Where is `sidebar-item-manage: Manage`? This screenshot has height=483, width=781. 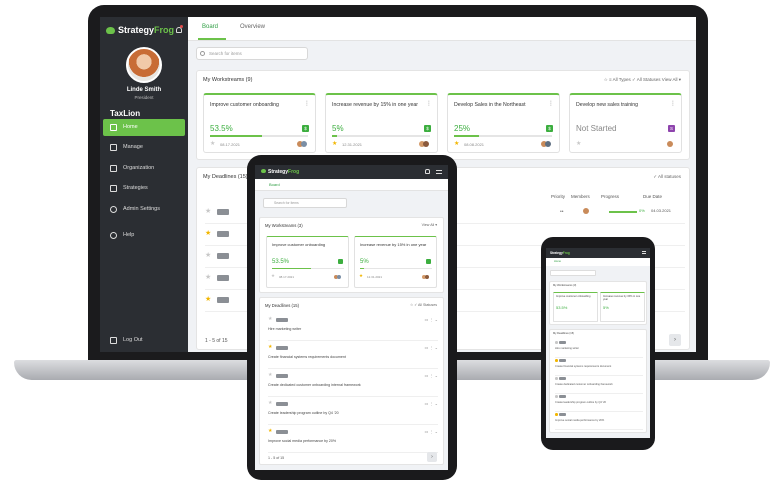
sidebar-item-manage: Manage is located at coordinates (144, 147).